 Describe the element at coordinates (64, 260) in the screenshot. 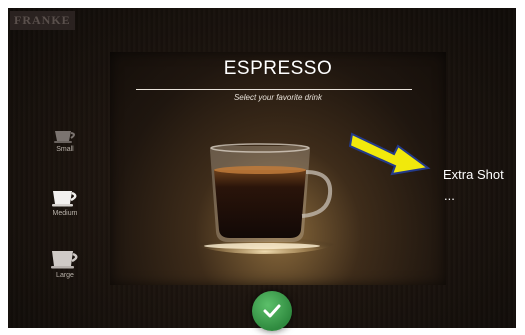

I see `cup-large-icon` at that location.